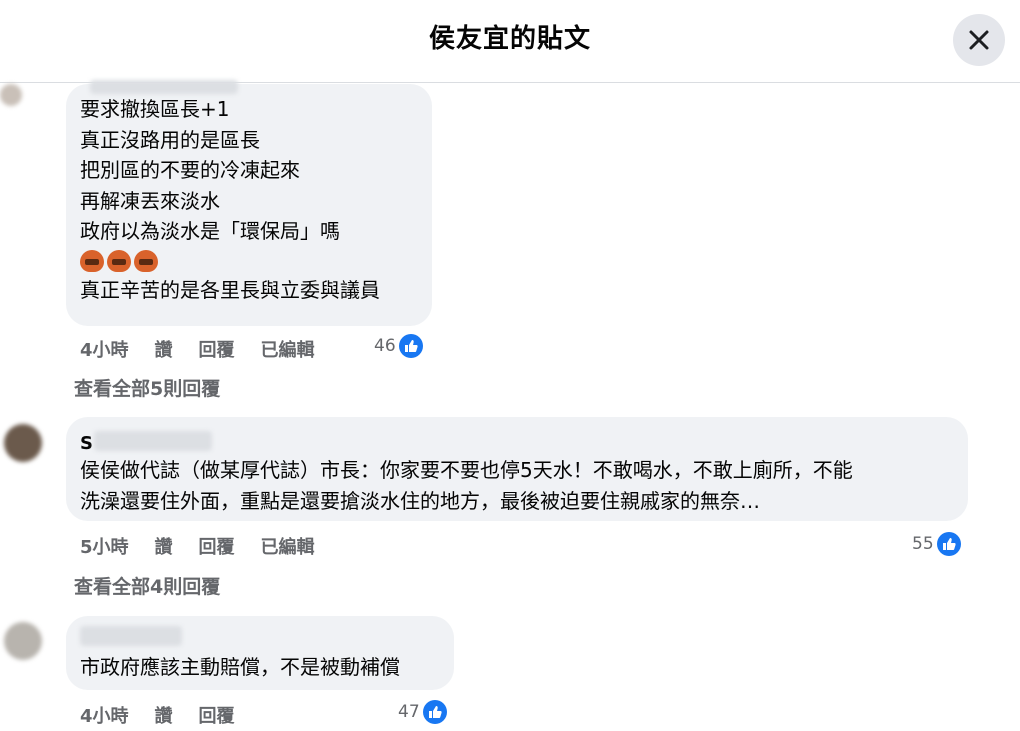  I want to click on like-count: 55, so click(936, 544).